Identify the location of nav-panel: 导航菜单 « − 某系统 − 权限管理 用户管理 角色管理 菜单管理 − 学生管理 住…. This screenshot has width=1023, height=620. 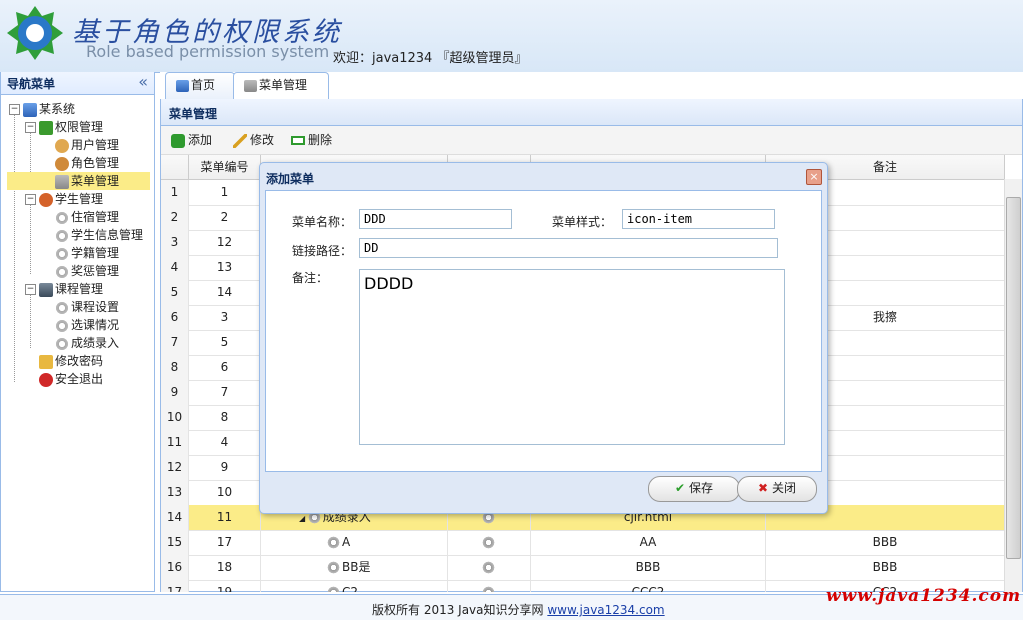
(77, 332).